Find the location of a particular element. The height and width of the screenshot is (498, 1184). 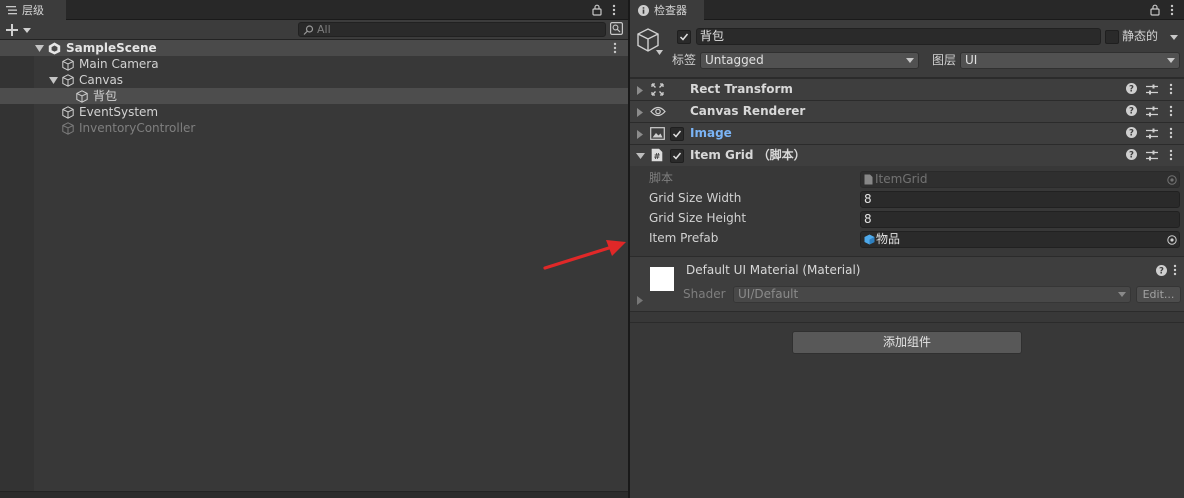

add-component-button: 添加组件 is located at coordinates (907, 342).